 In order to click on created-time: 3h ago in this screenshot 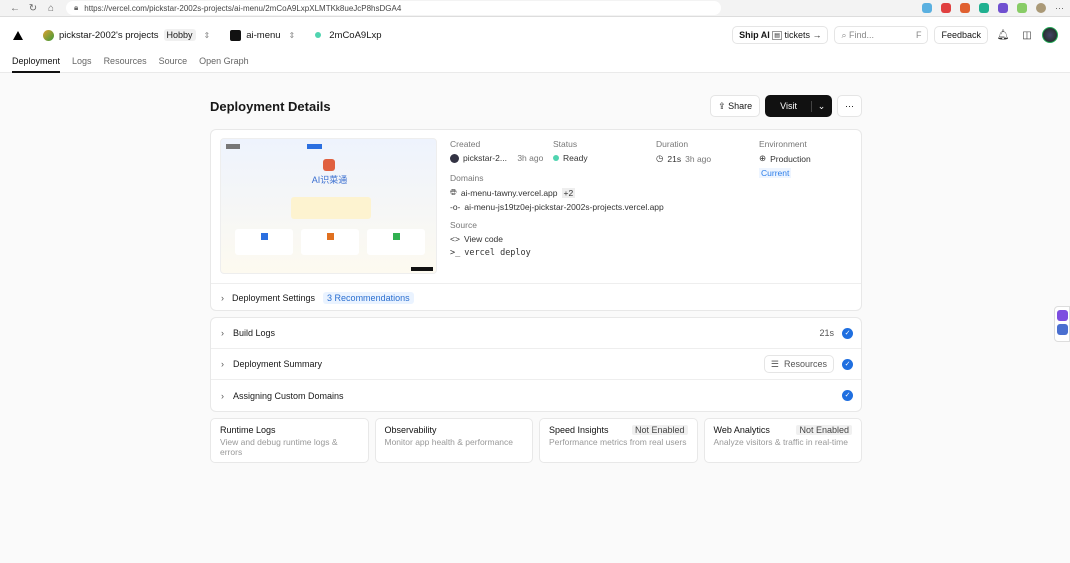, I will do `click(530, 158)`.